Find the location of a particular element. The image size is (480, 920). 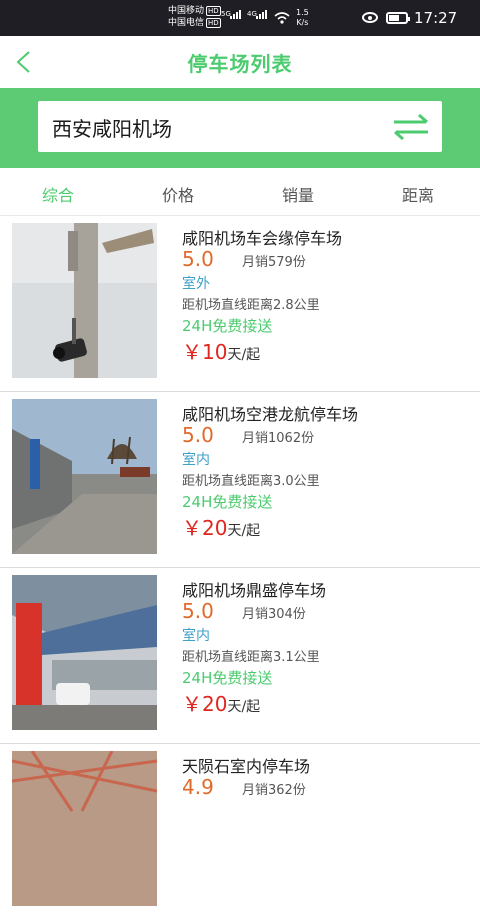

battery-icon is located at coordinates (398, 18).